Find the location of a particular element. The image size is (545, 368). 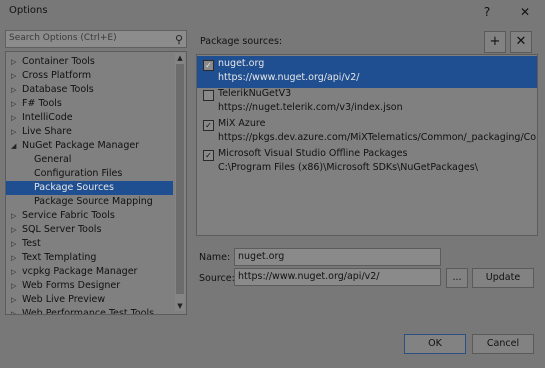

collapse-arrow-icon: ◢ is located at coordinates (13, 146).